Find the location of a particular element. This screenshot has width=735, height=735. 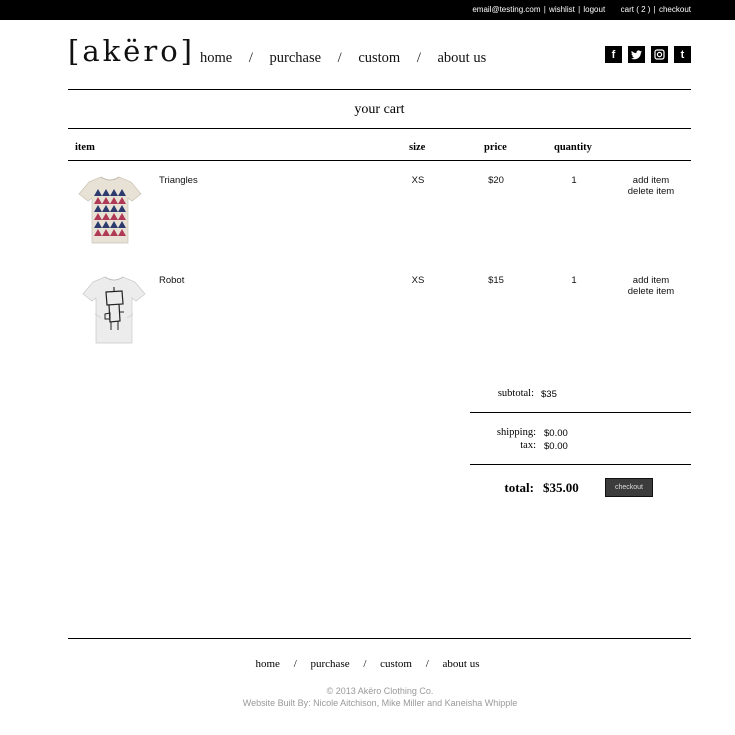

footer-nav-purchase: purchase is located at coordinates (330, 664).